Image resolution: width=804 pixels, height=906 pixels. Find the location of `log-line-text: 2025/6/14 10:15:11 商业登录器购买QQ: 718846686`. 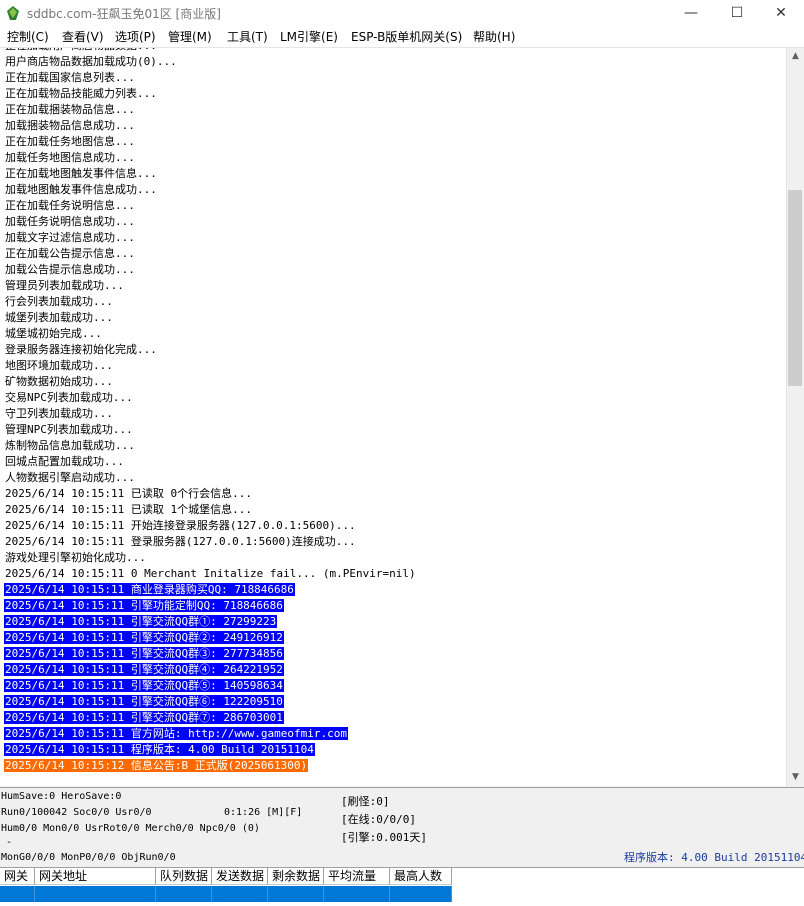

log-line-text: 2025/6/14 10:15:11 商业登录器购买QQ: 718846686 is located at coordinates (149, 589).